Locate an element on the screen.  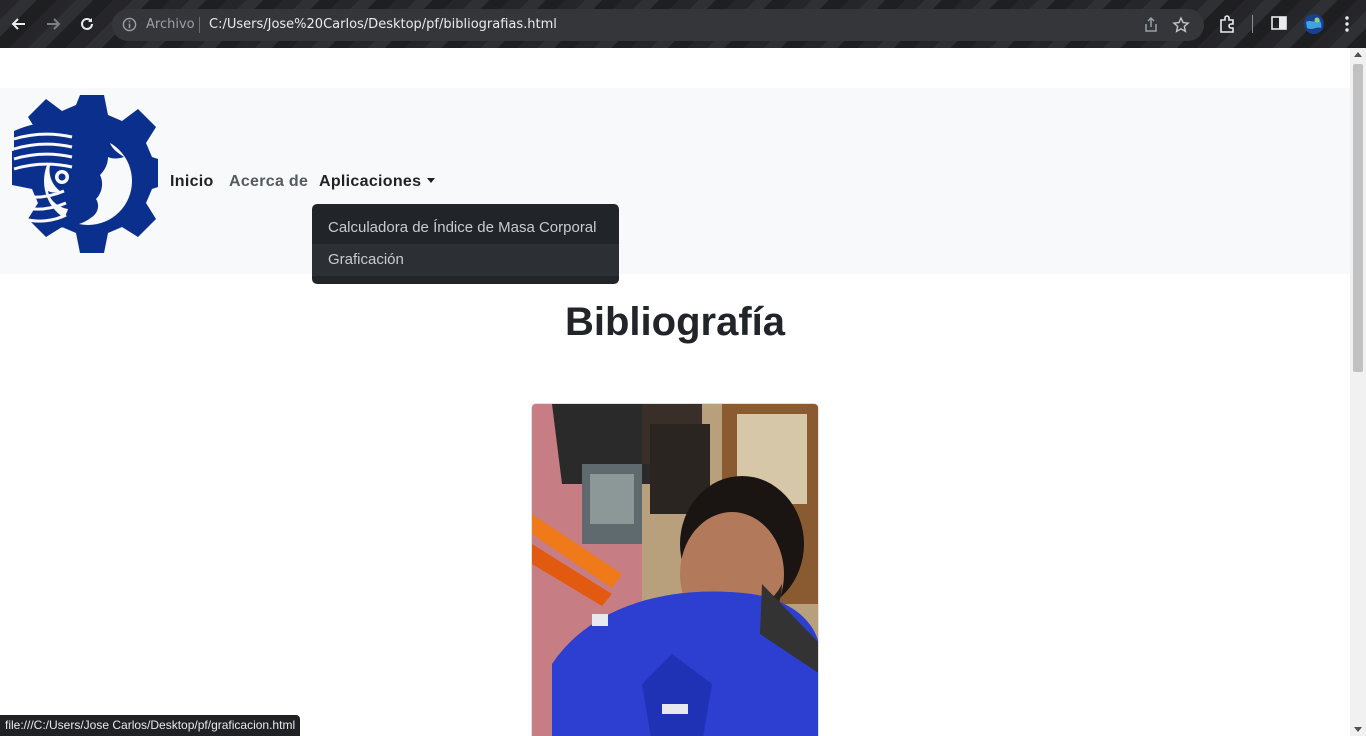
share-icon is located at coordinates (1151, 27).